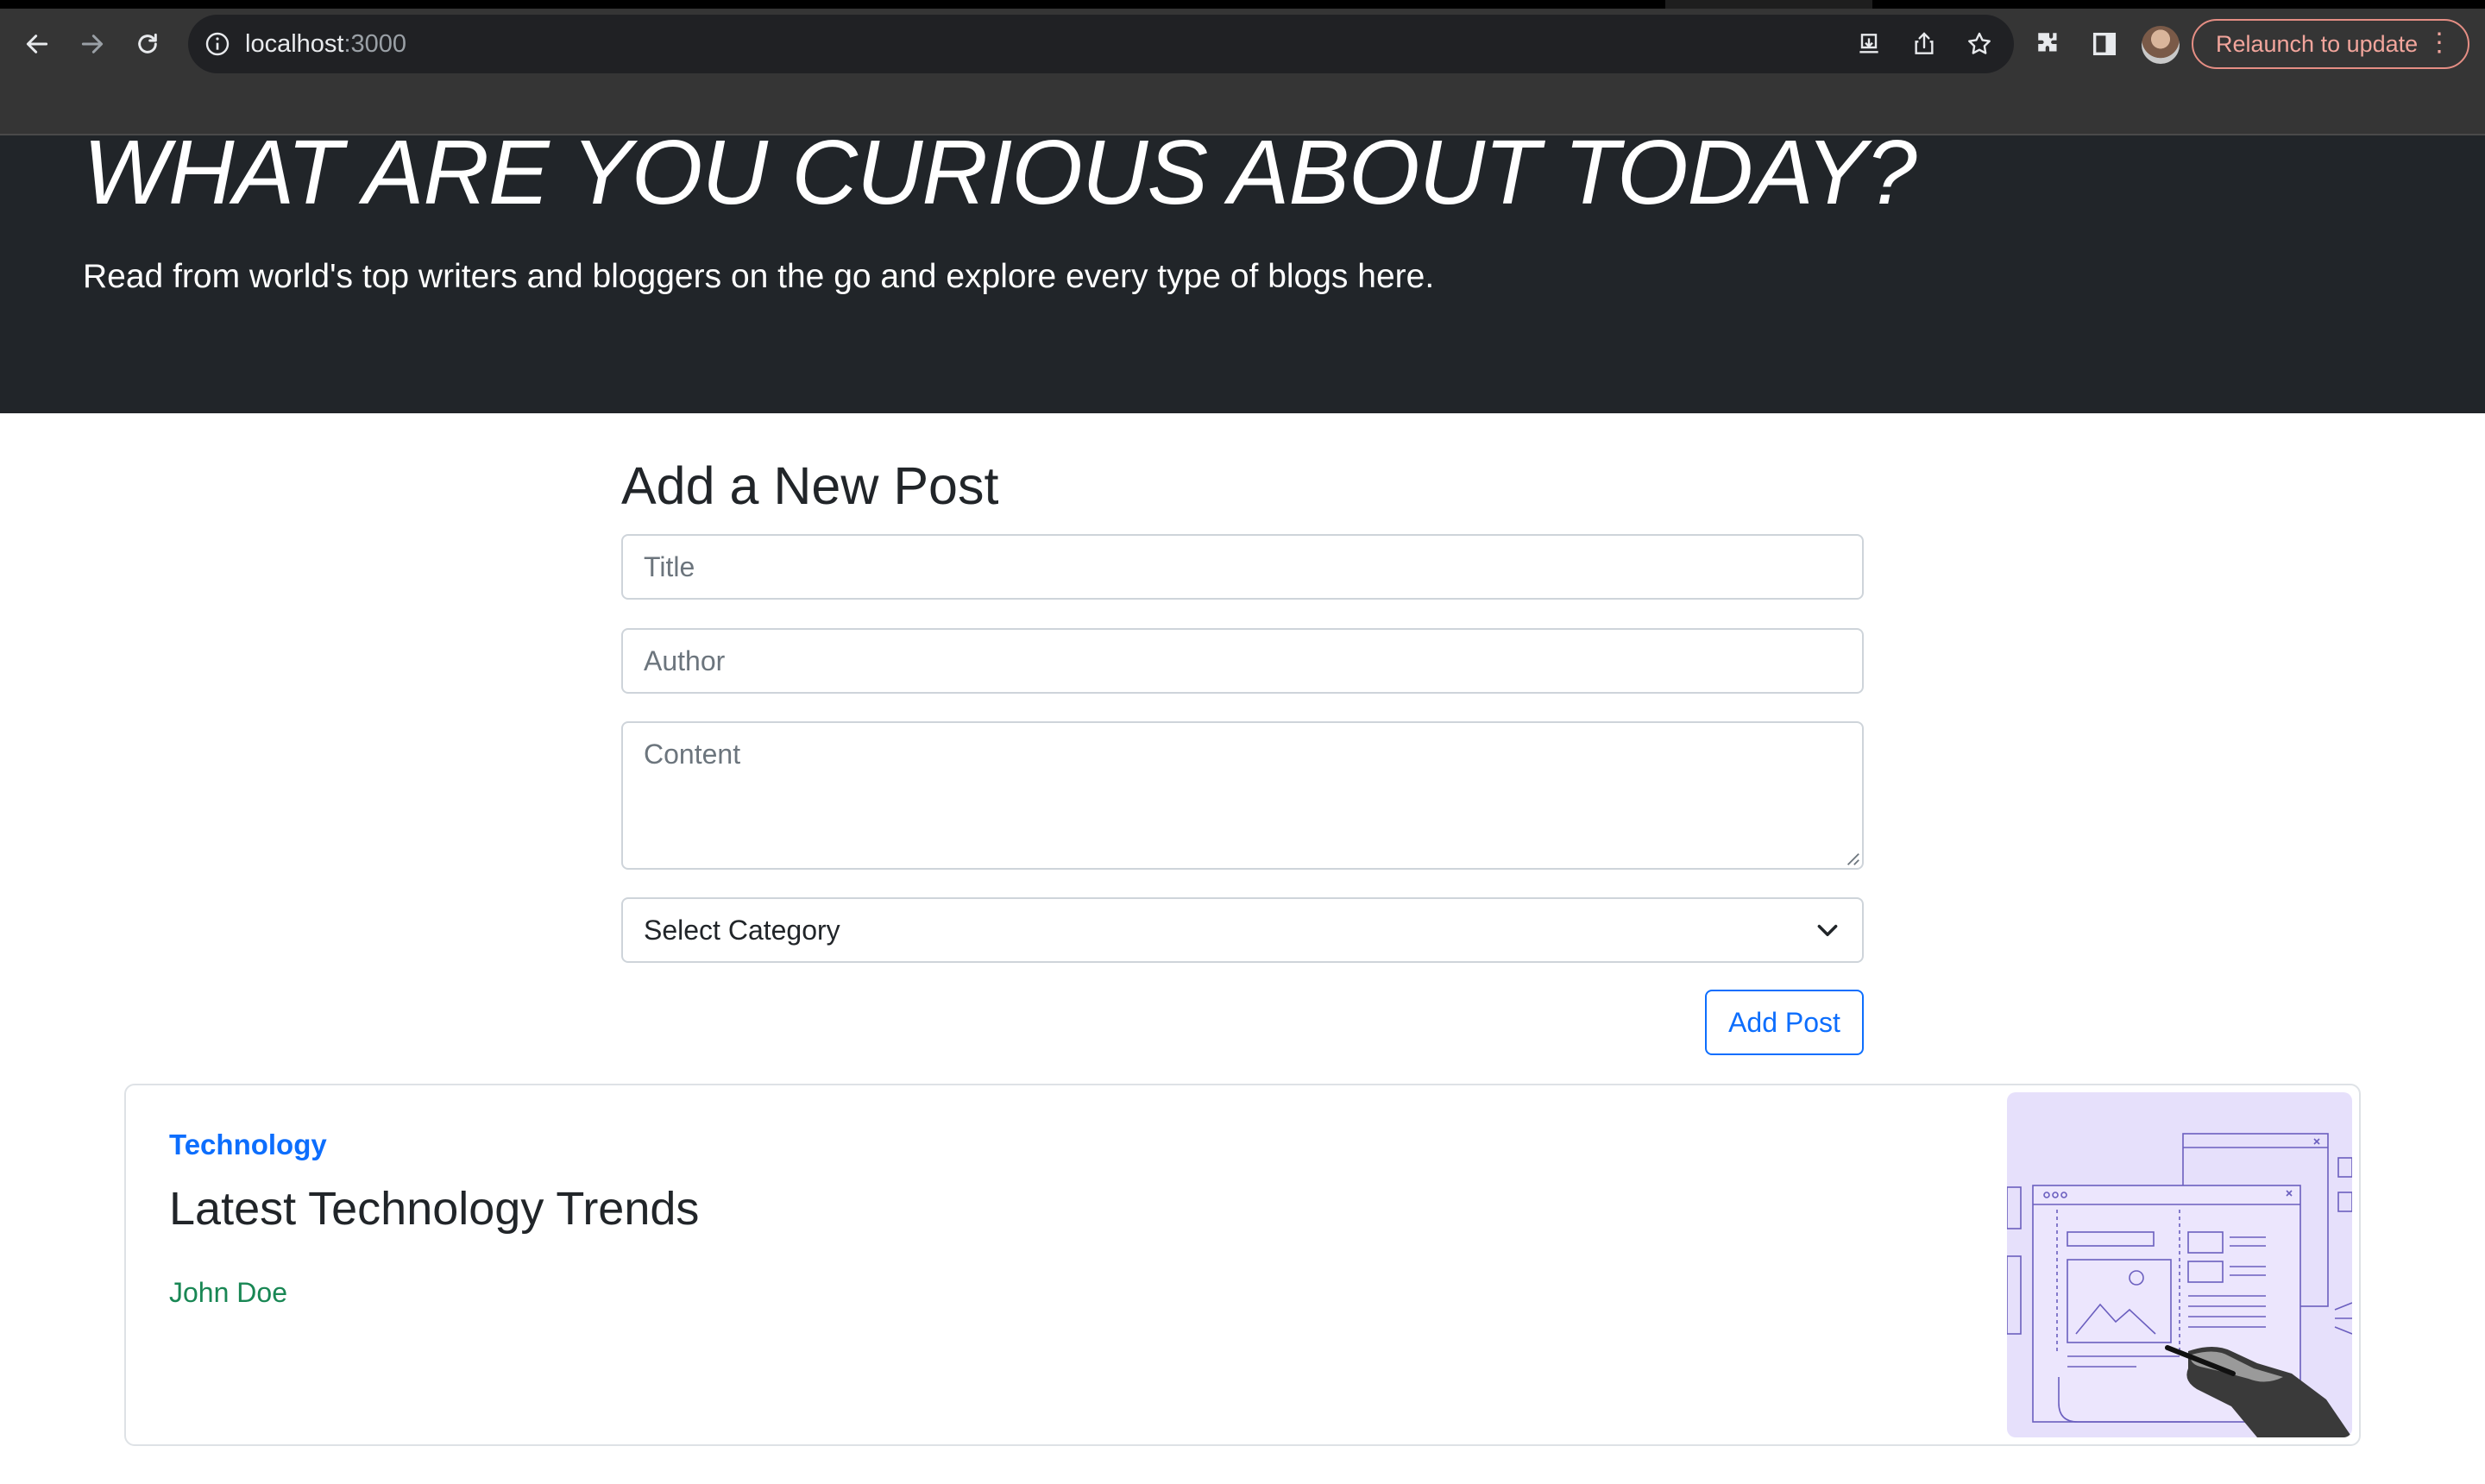 This screenshot has width=2485, height=1484. I want to click on url-port: :3000, so click(375, 44).